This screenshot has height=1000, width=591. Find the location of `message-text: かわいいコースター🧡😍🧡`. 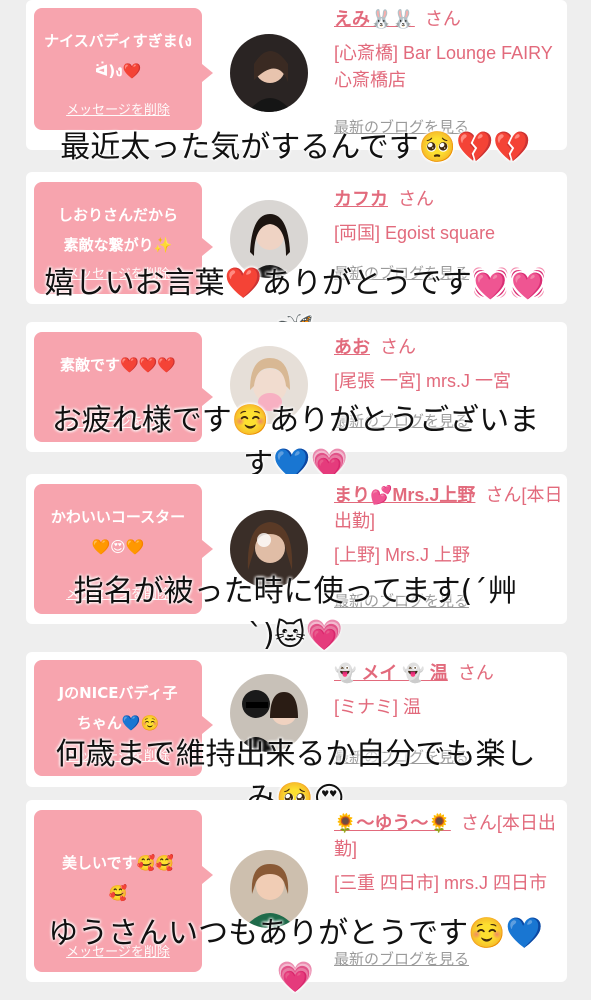

message-text: かわいいコースター🧡😍🧡 is located at coordinates (118, 532).